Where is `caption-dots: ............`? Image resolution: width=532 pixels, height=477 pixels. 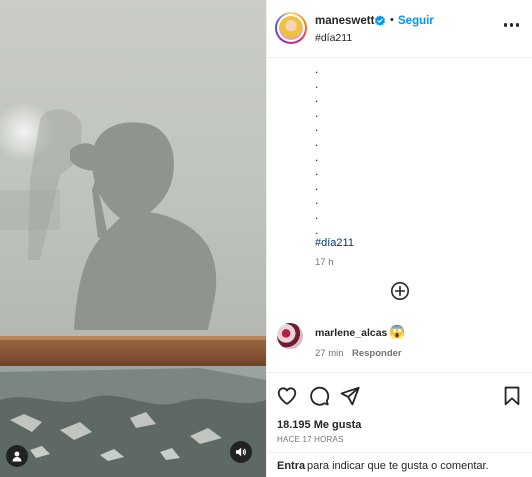 caption-dots: ............ is located at coordinates (415, 149).